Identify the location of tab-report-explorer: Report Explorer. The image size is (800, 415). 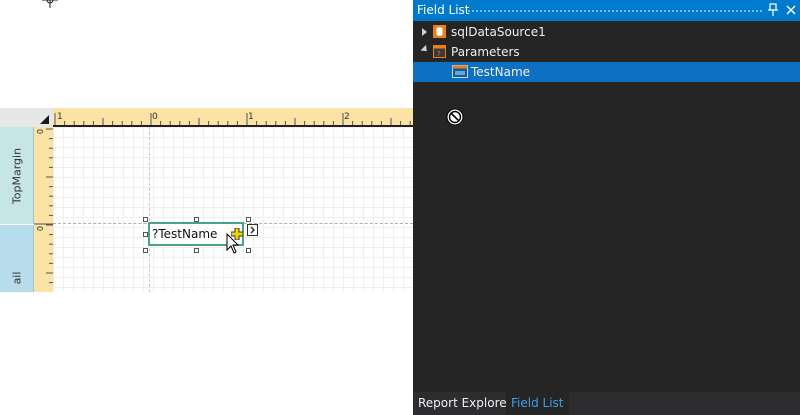
(465, 403).